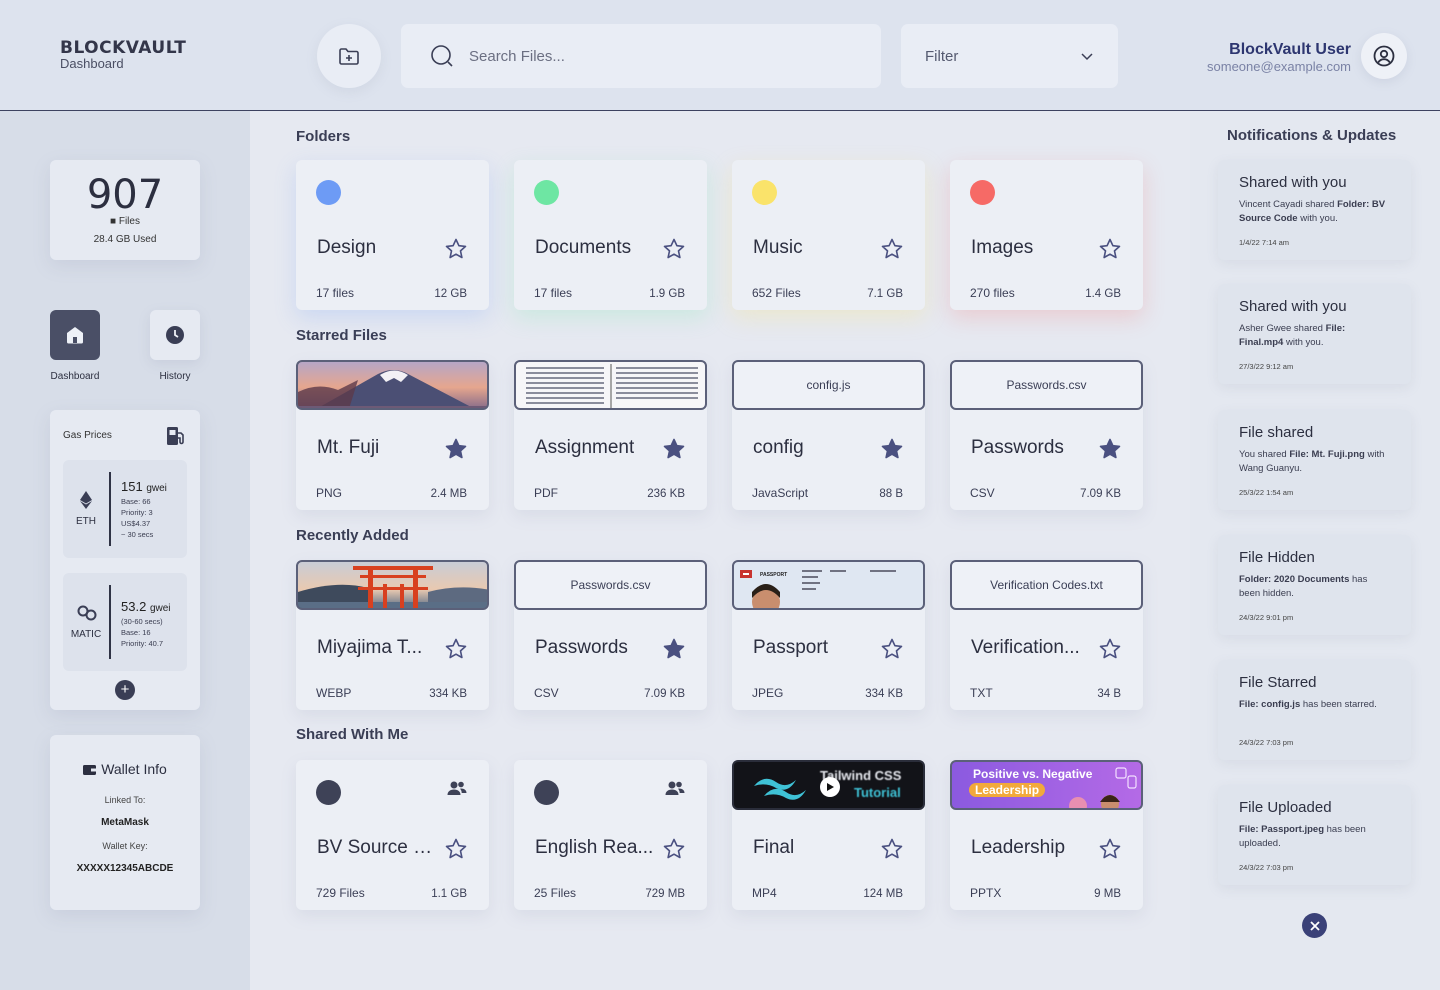  What do you see at coordinates (137, 512) in the screenshot?
I see `eth-priority: Priority: 3` at bounding box center [137, 512].